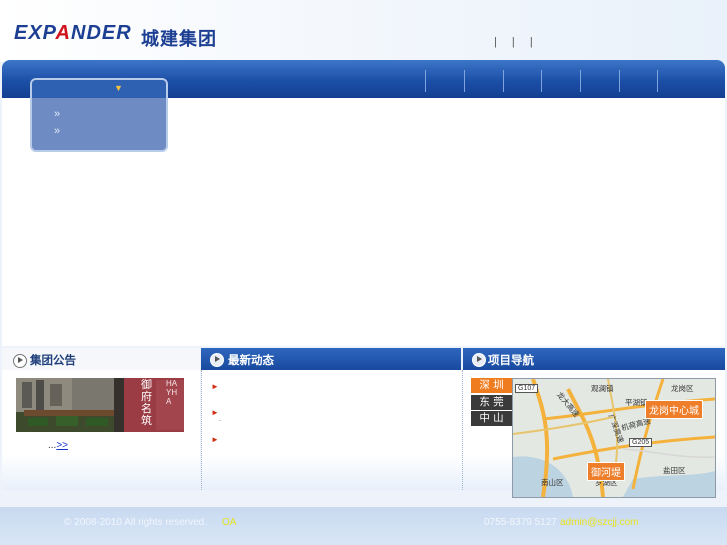 This screenshot has height=545, width=727. What do you see at coordinates (674, 409) in the screenshot?
I see `project-marker-longgang: 龙岗中心城` at bounding box center [674, 409].